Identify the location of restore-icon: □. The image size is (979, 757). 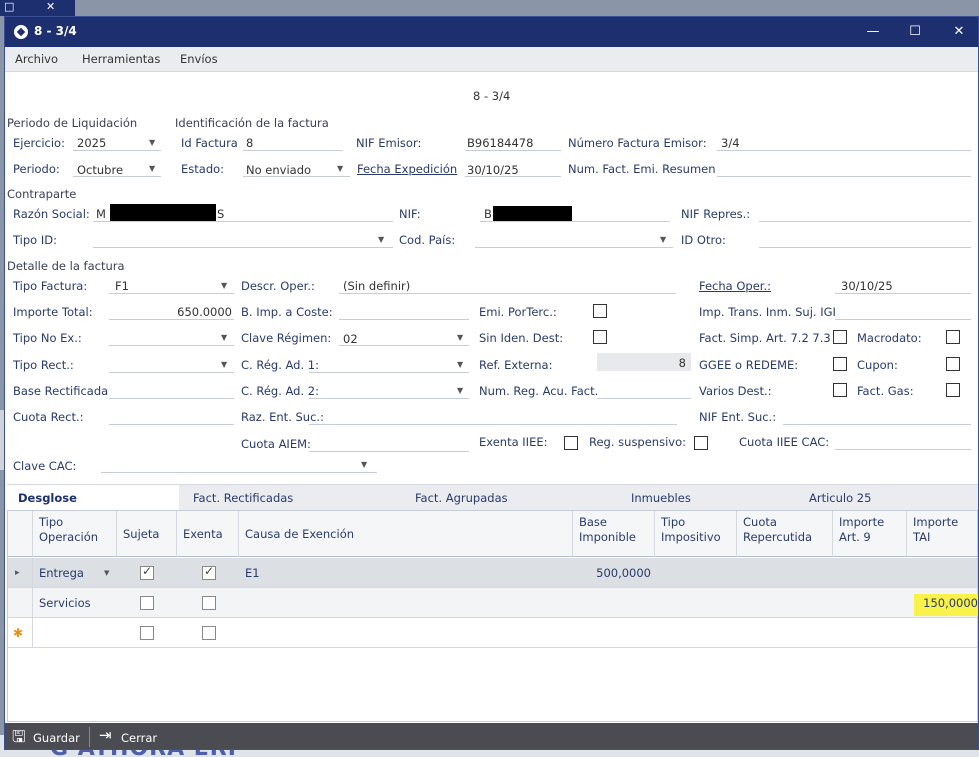
(9, 6).